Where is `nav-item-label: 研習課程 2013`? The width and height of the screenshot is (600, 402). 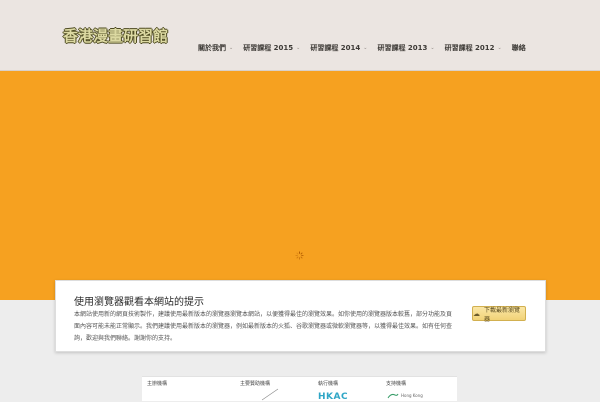
nav-item-label: 研習課程 2013 is located at coordinates (402, 48).